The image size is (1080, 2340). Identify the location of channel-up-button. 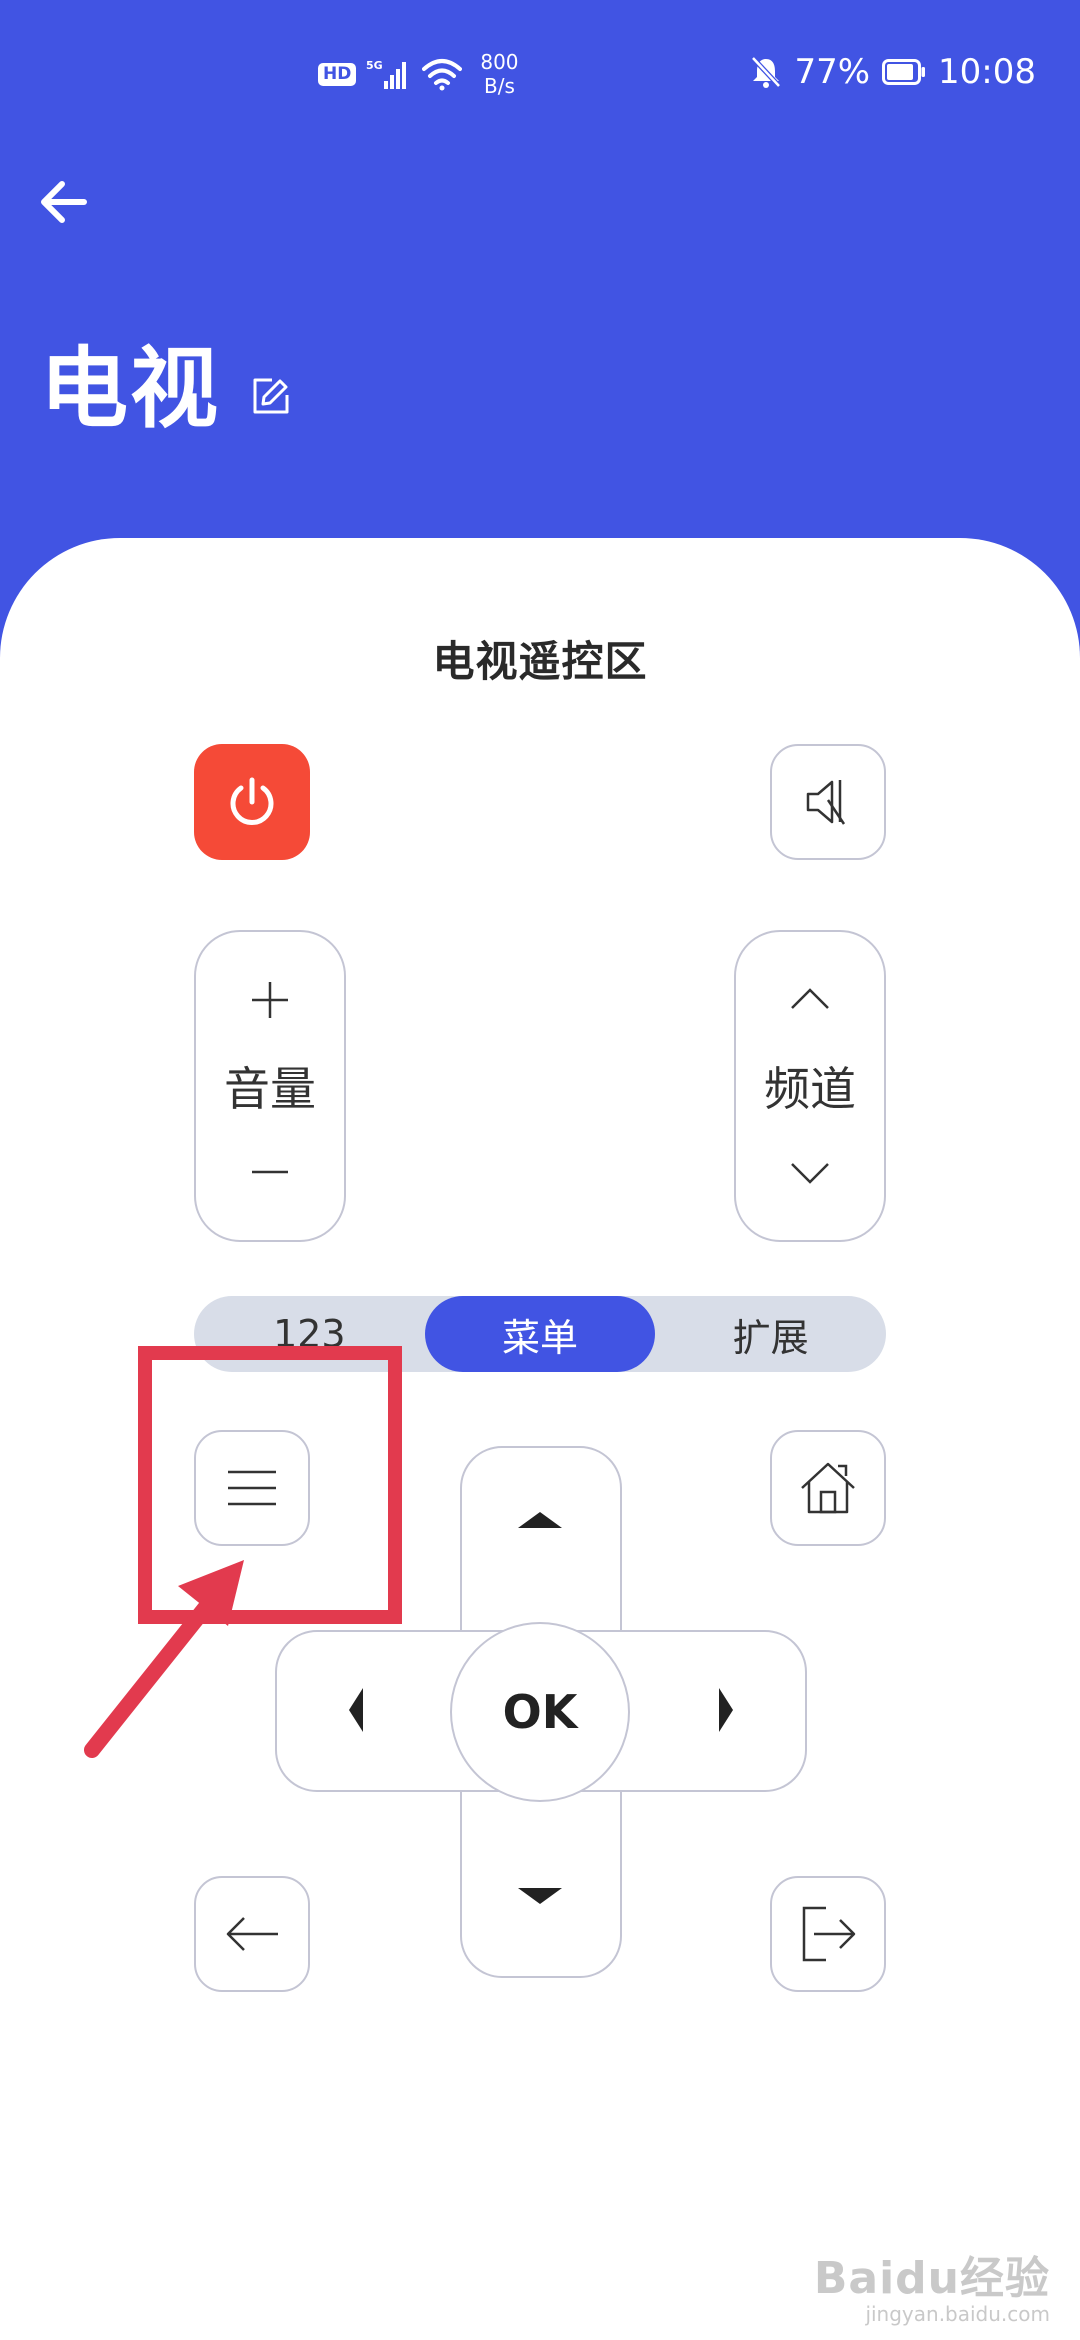
(810, 1000).